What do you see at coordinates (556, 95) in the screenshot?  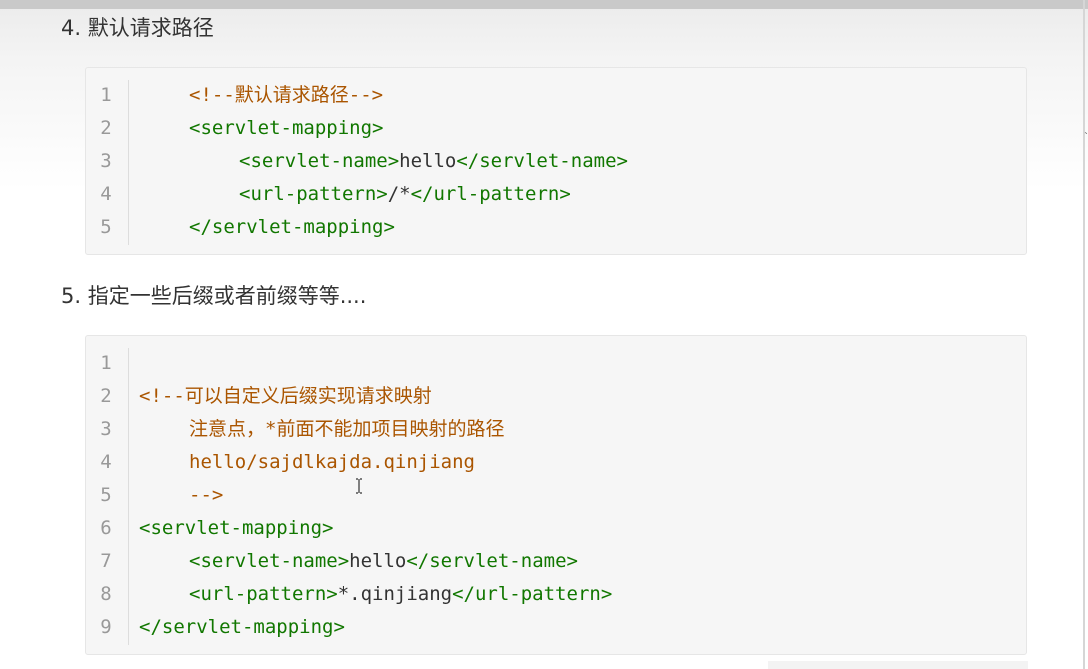 I see `code-line: 1 <!--默认请求路径-->` at bounding box center [556, 95].